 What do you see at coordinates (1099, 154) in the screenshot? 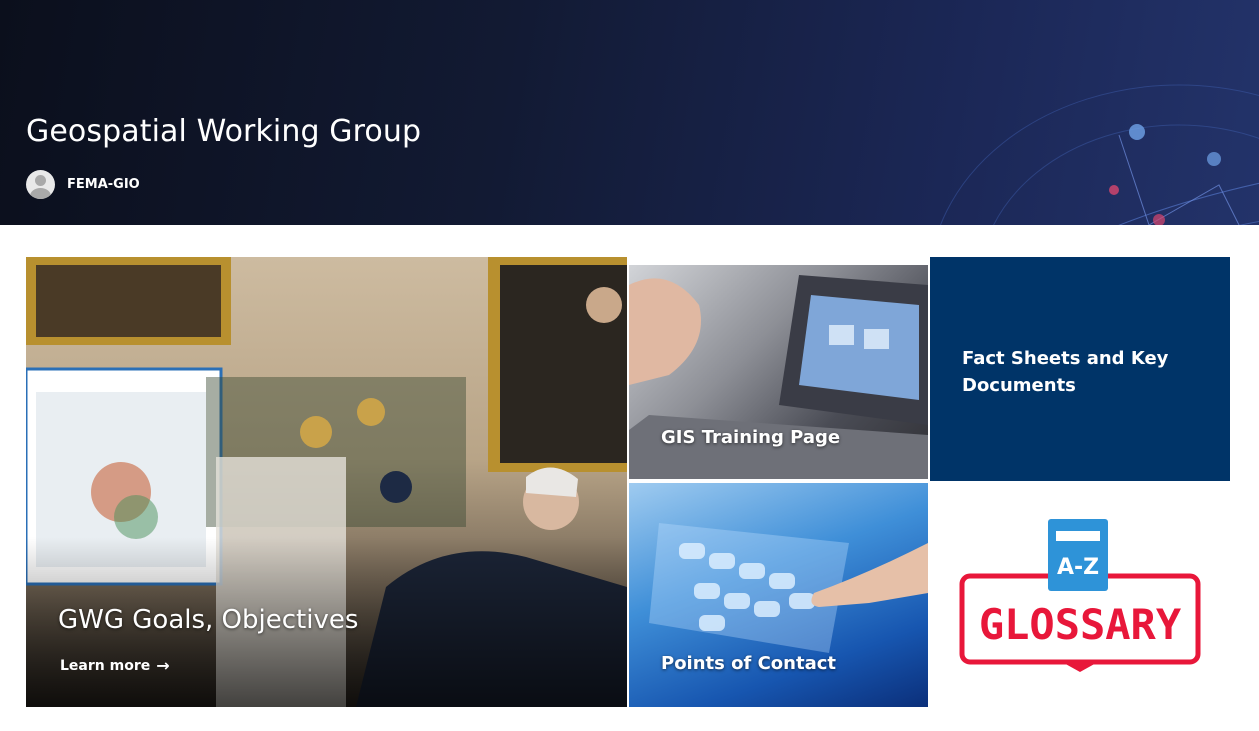
I see `globe-network-graphic` at bounding box center [1099, 154].